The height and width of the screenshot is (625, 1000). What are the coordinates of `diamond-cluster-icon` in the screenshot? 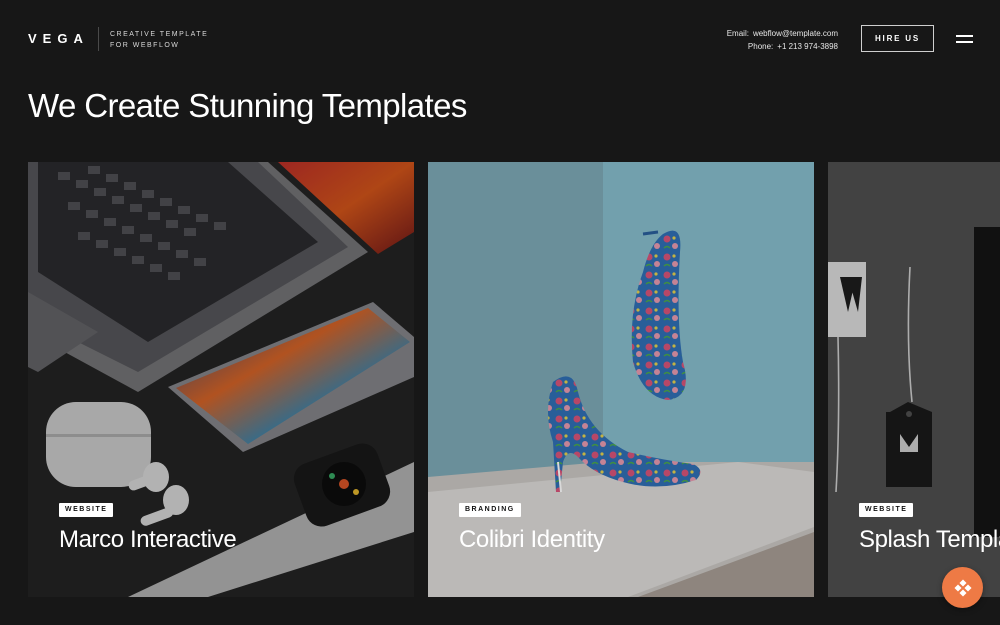 It's located at (962, 587).